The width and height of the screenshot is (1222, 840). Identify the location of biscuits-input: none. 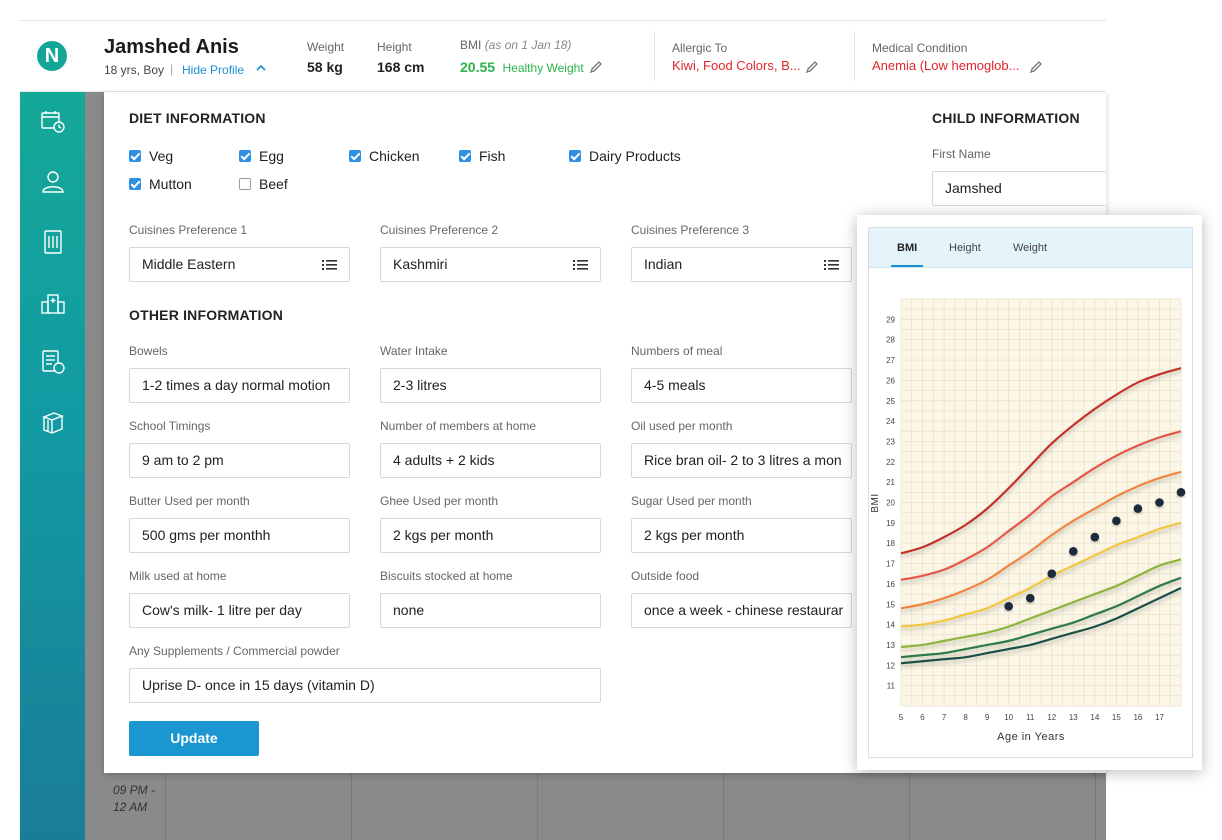
(490, 610).